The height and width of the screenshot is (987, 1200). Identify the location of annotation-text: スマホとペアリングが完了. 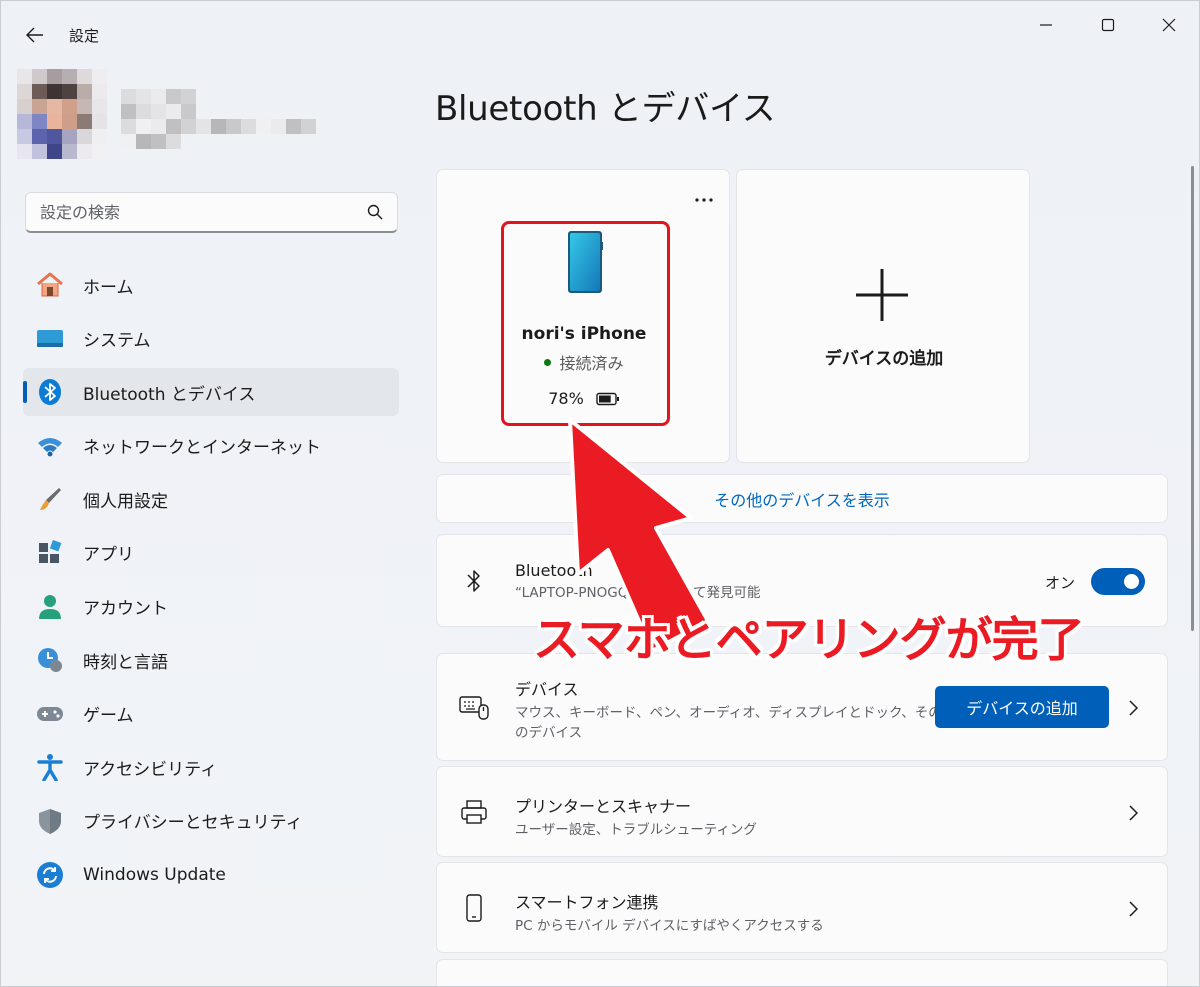
(809, 640).